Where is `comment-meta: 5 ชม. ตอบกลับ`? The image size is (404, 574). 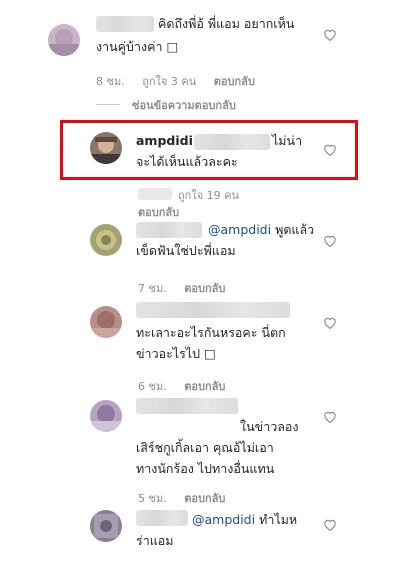 comment-meta: 5 ชม. ตอบกลับ is located at coordinates (188, 498).